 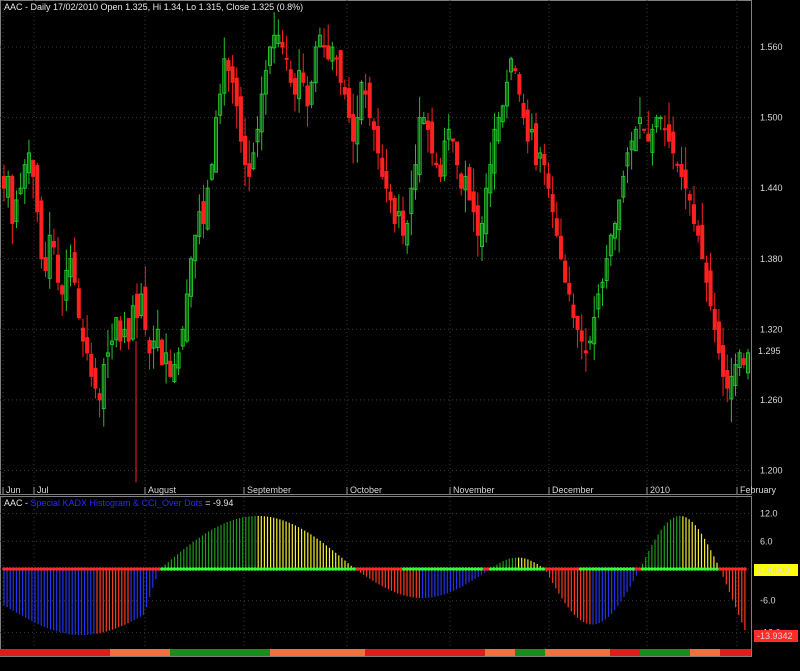 I want to click on price-y-tick: 1.560, so click(x=771, y=47).